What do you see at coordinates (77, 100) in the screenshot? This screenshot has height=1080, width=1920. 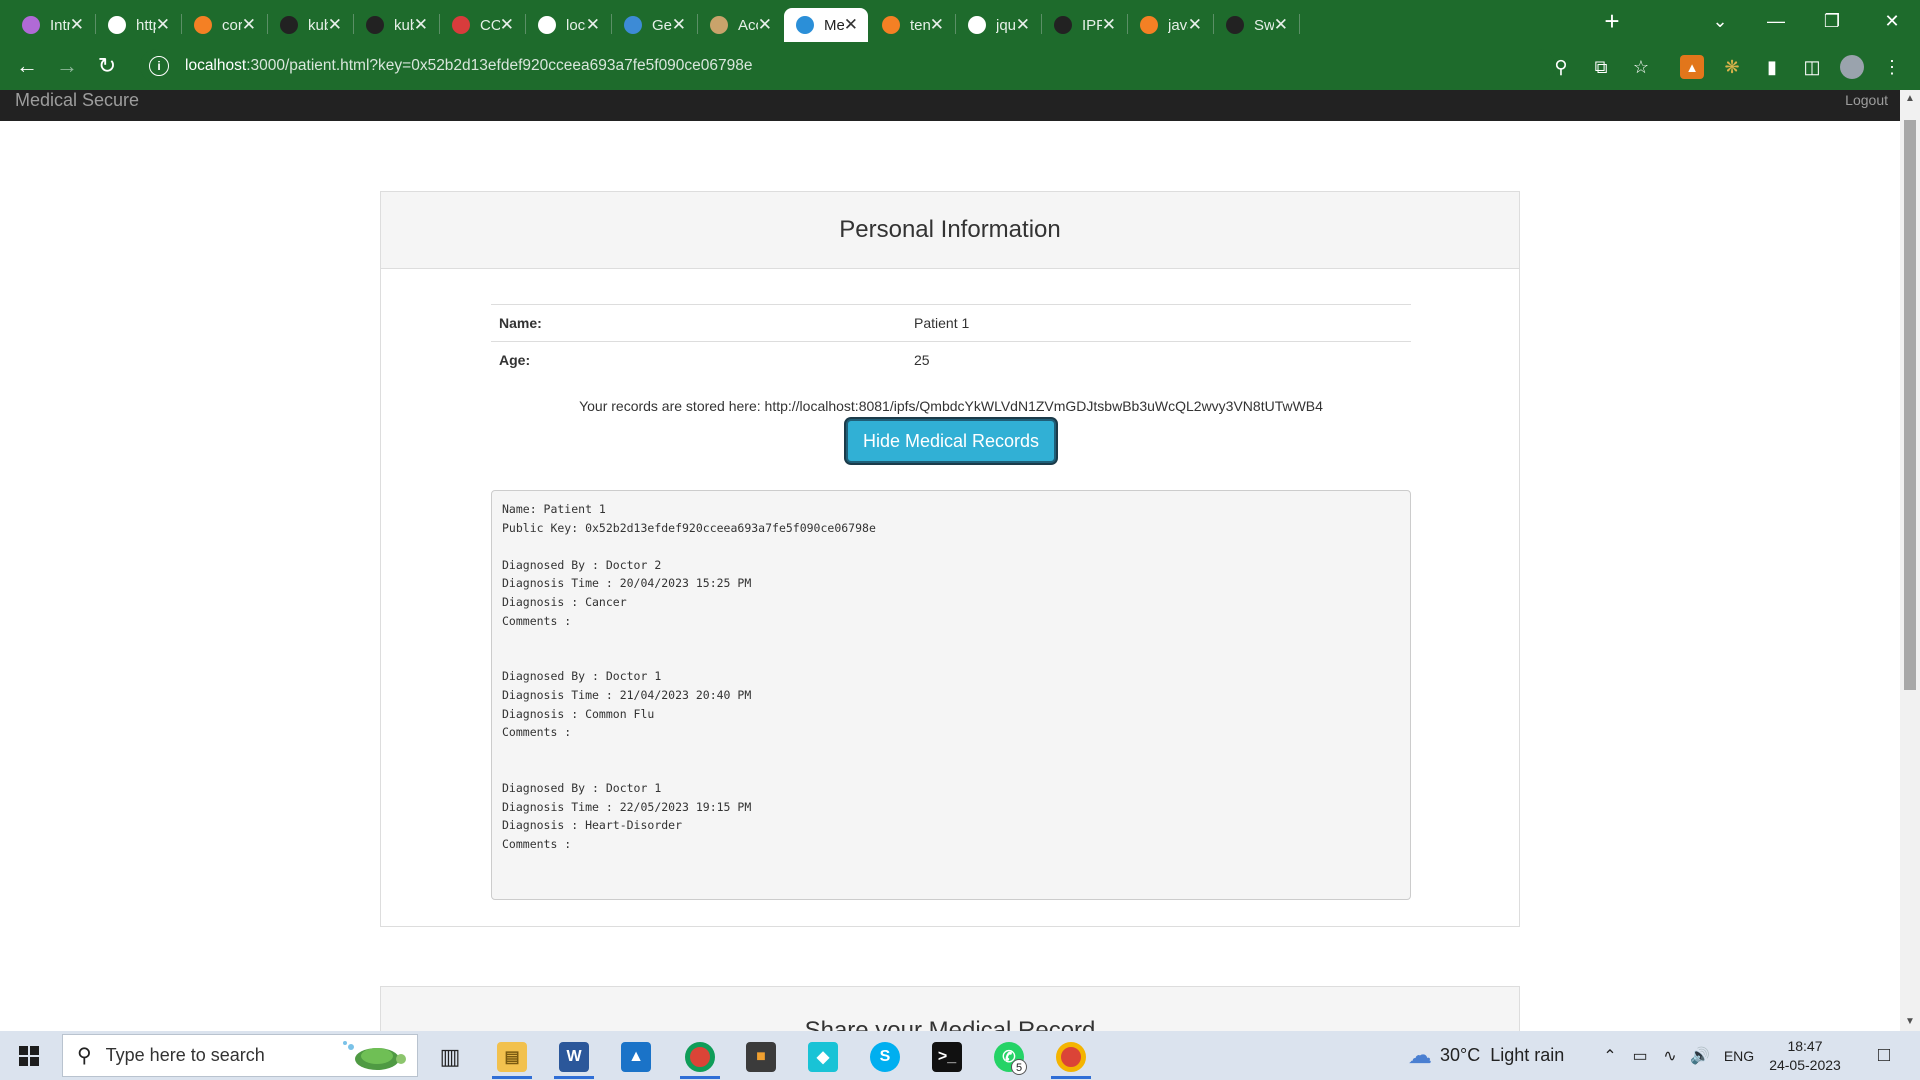 I see `brand-link: Medical Secure` at bounding box center [77, 100].